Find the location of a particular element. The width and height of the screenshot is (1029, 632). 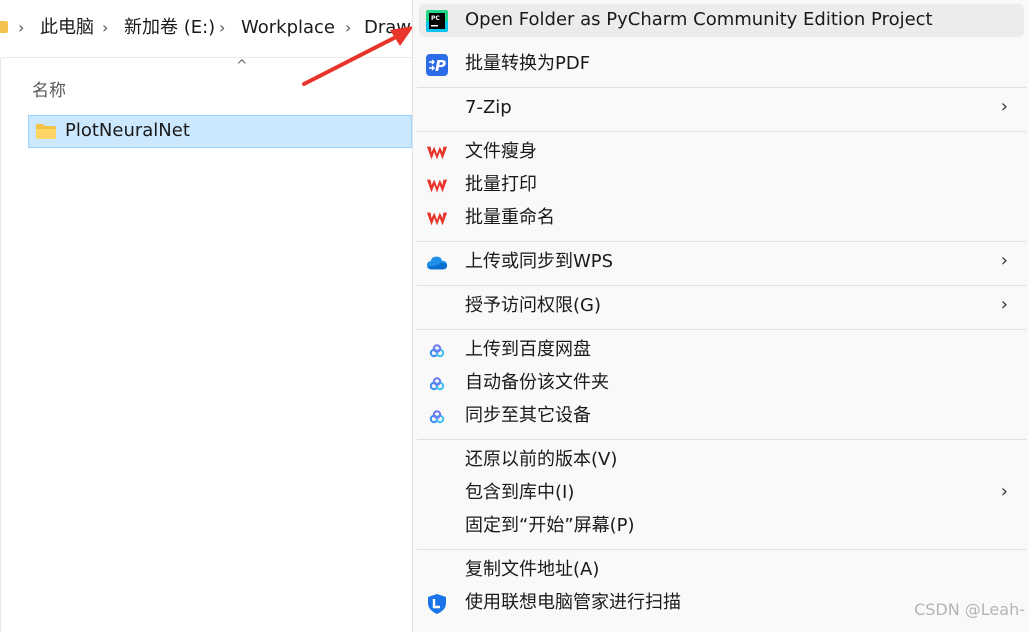

menu-item-label: 复制文件地址(A) is located at coordinates (532, 569).